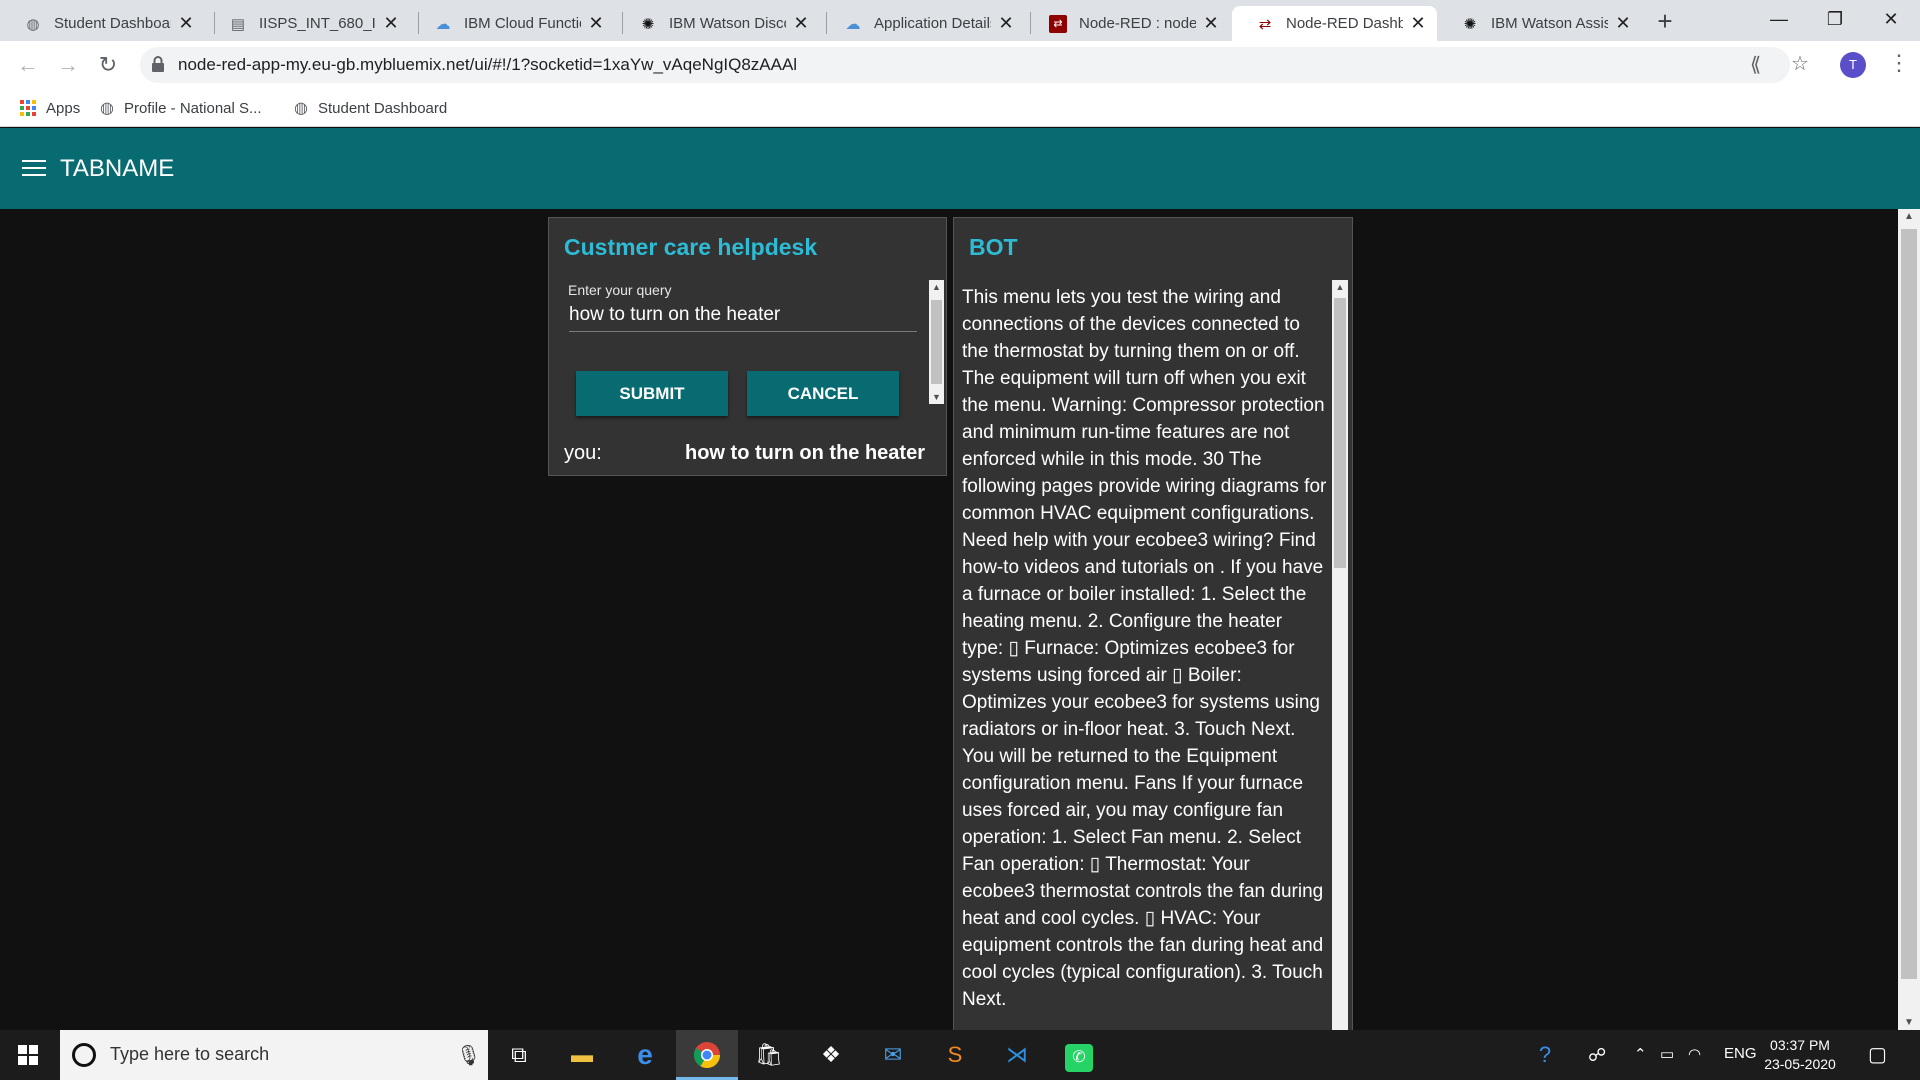 The height and width of the screenshot is (1080, 1920). I want to click on edge-icon: e, so click(645, 1055).